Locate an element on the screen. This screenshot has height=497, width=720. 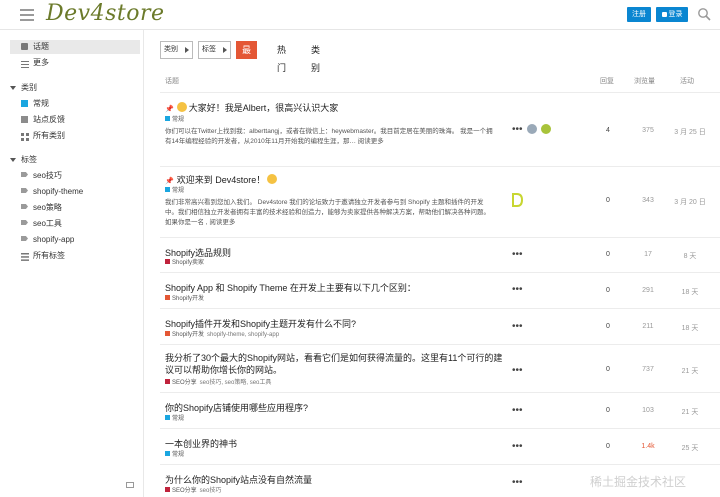
sidebar-item-tag: shopify-theme is located at coordinates (75, 192).